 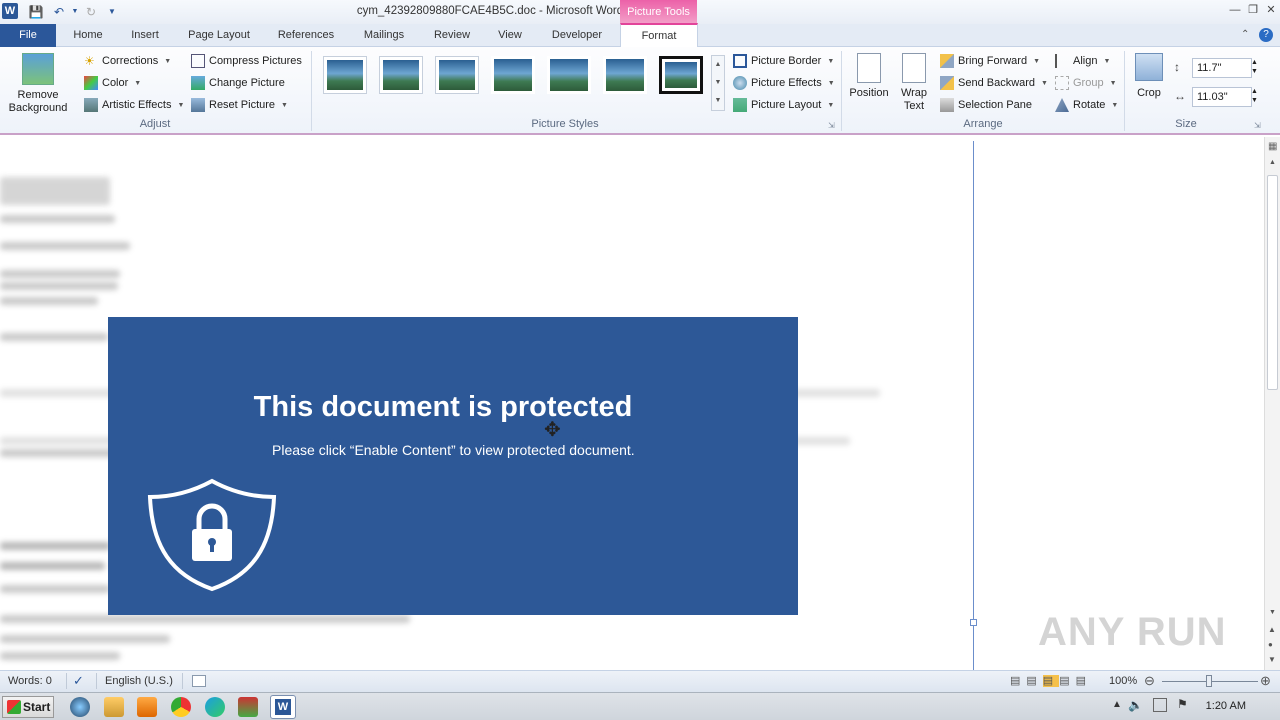 What do you see at coordinates (1272, 146) in the screenshot?
I see `ruler-toggle-icon: ▦` at bounding box center [1272, 146].